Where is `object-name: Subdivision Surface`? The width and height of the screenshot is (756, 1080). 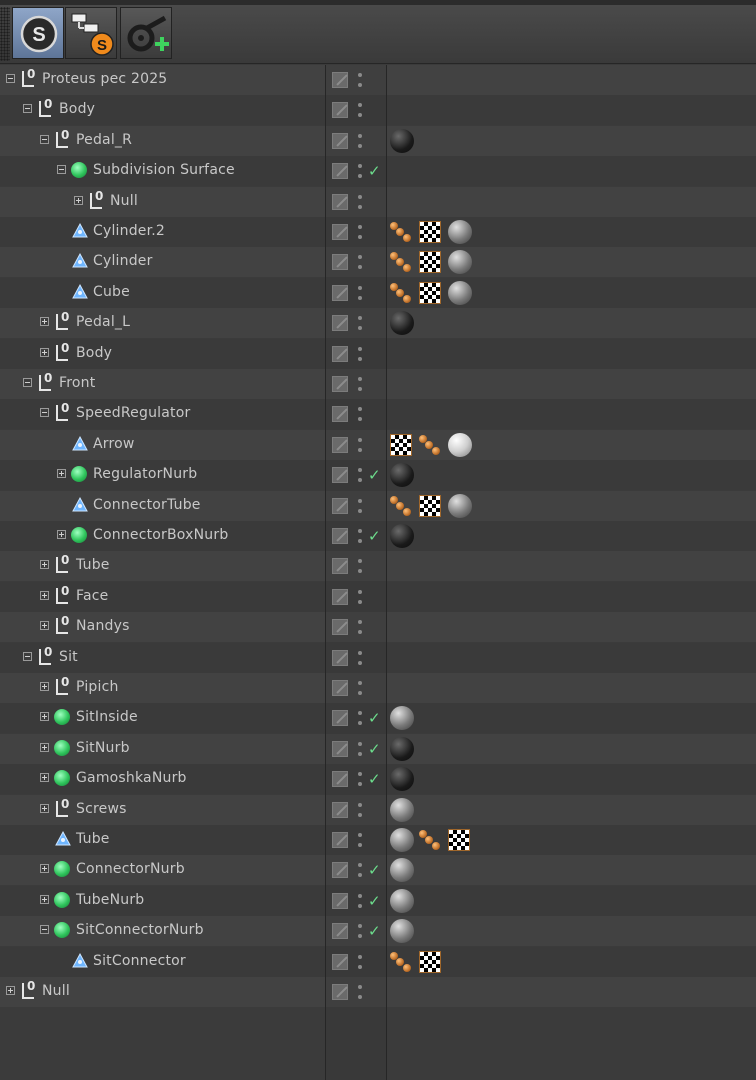
object-name: Subdivision Surface is located at coordinates (164, 170).